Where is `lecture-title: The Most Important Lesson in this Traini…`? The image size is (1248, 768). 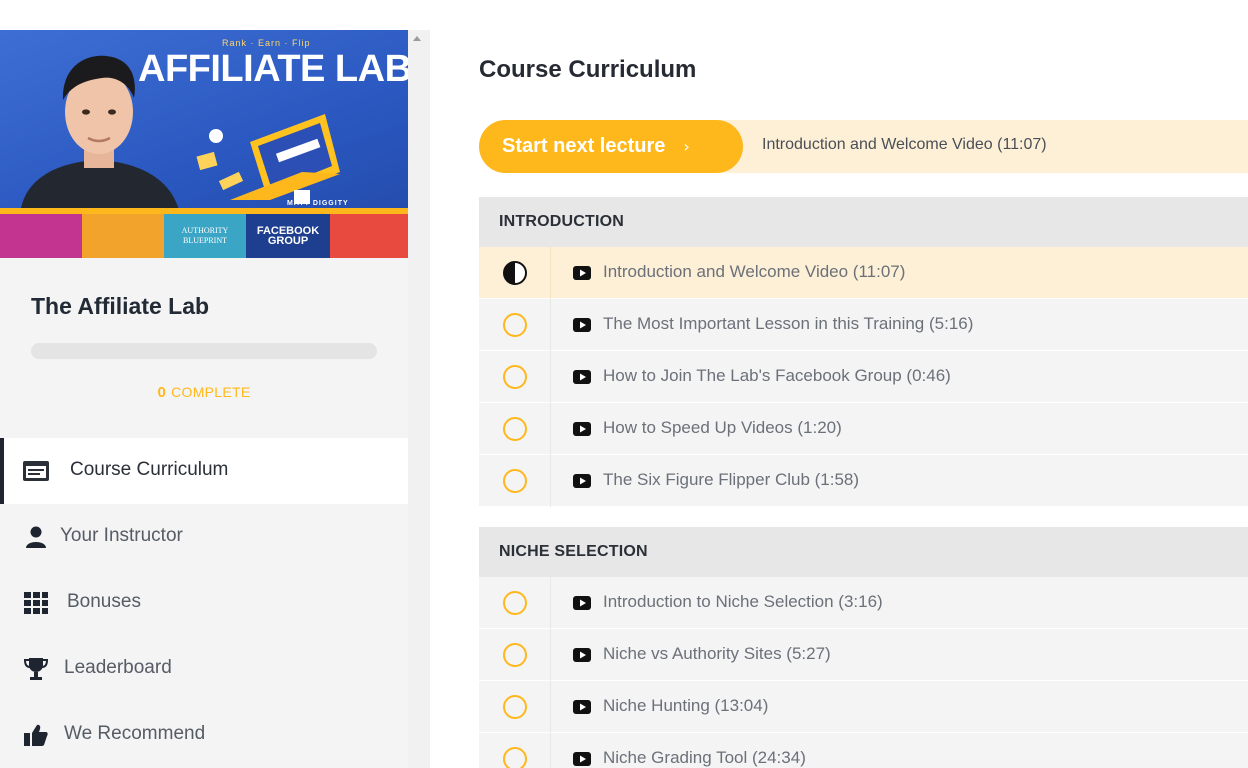 lecture-title: The Most Important Lesson in this Traini… is located at coordinates (788, 323).